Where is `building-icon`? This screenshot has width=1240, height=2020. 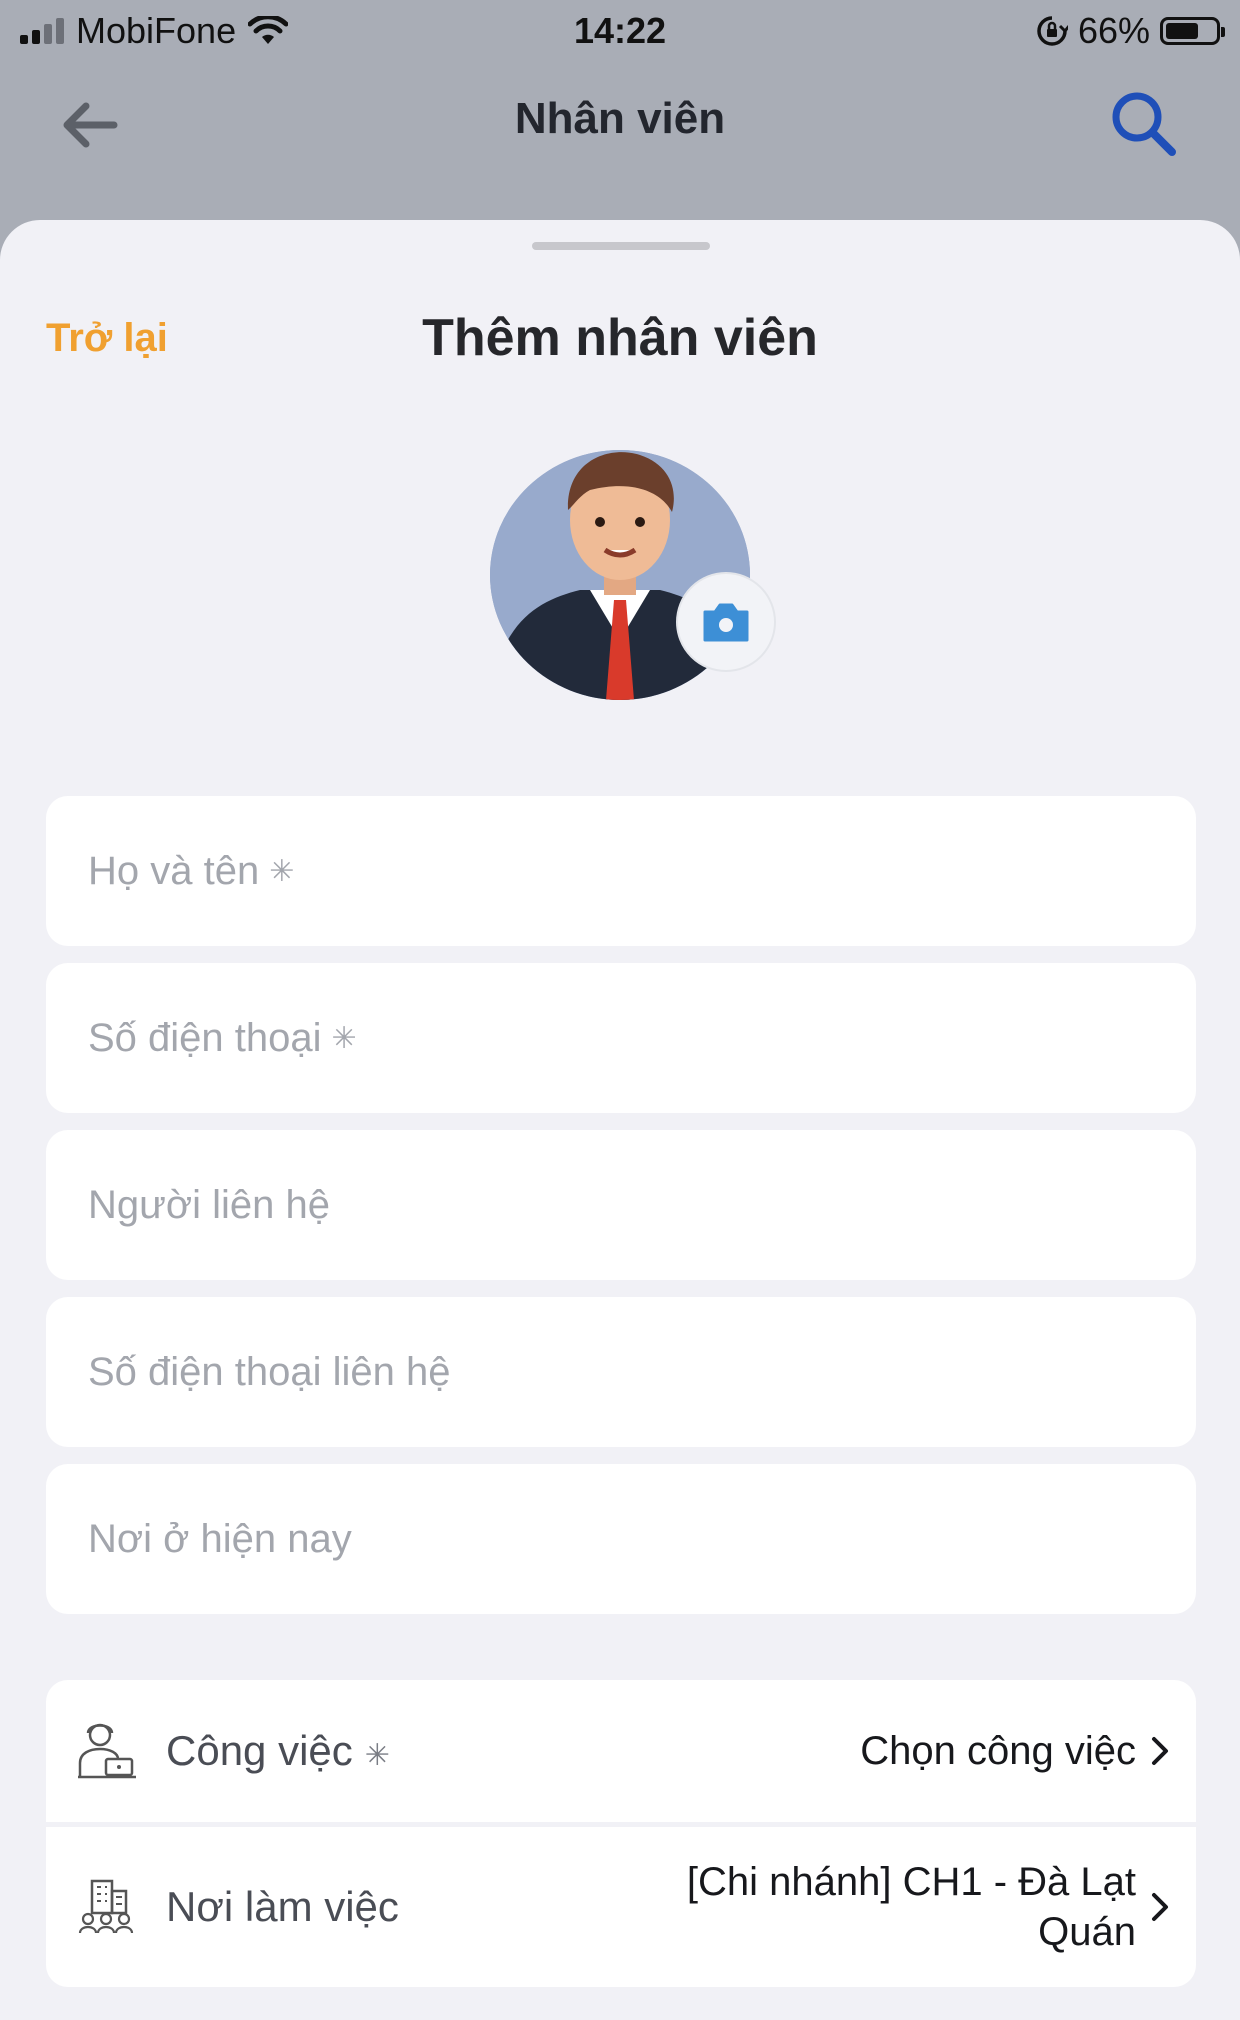
building-icon is located at coordinates (106, 1906).